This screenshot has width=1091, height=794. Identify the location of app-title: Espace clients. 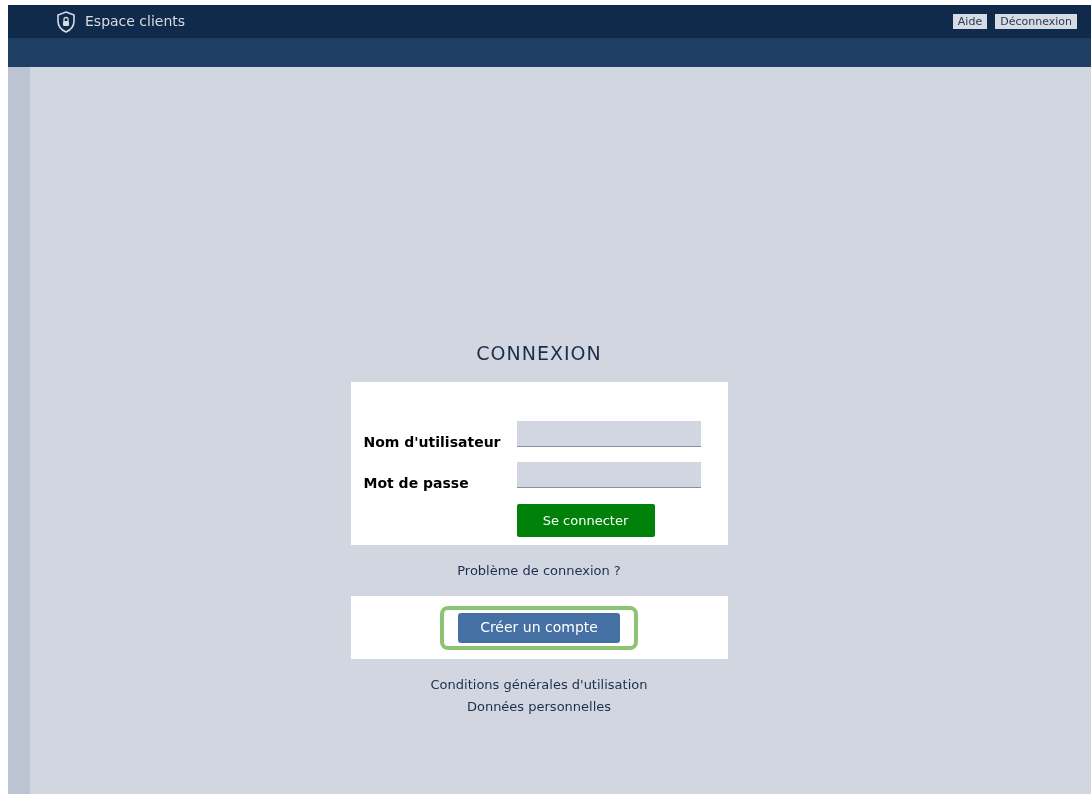
(135, 21).